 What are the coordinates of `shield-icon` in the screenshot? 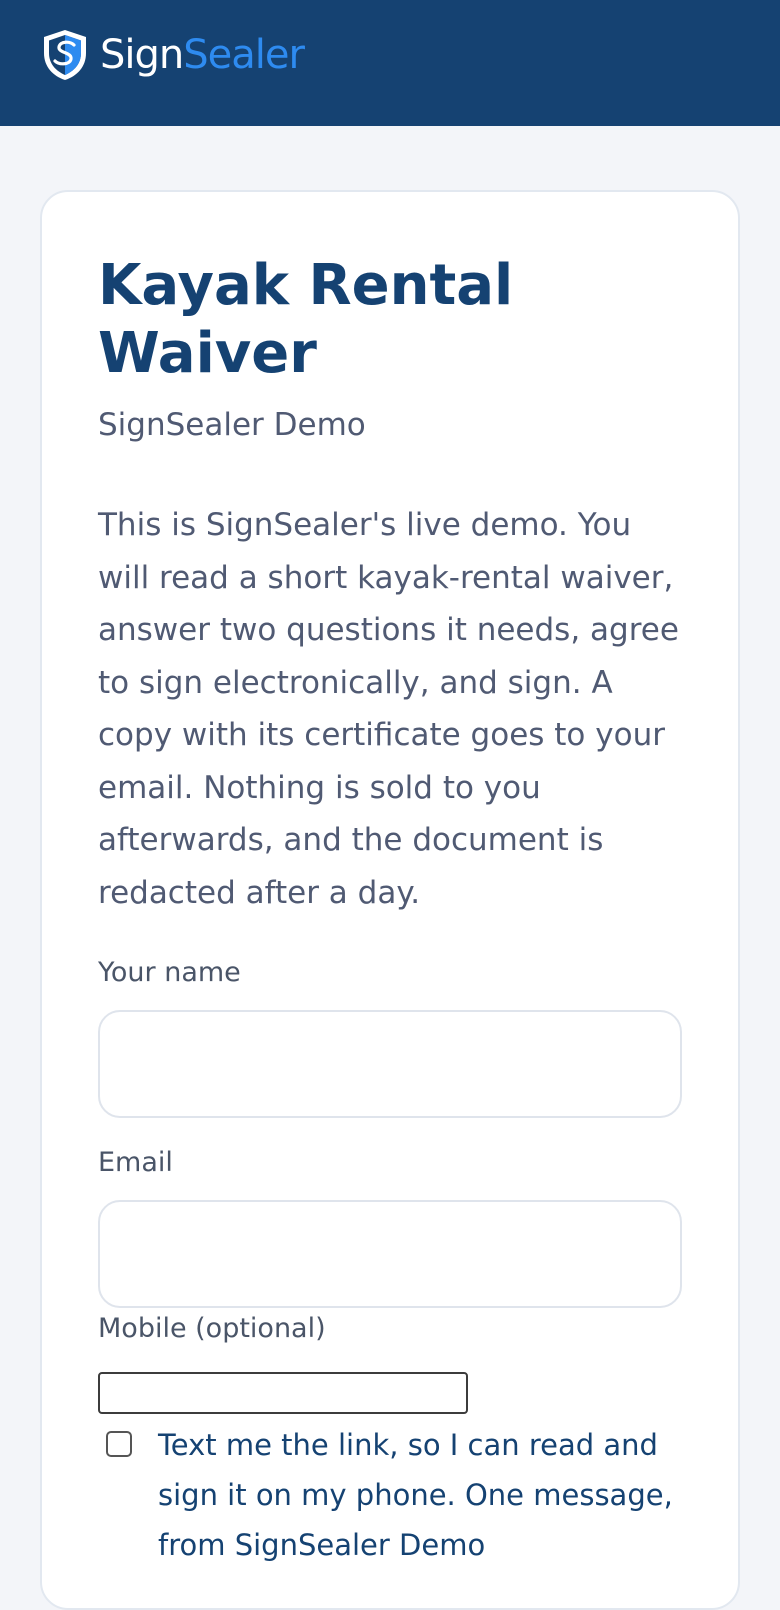 It's located at (65, 55).